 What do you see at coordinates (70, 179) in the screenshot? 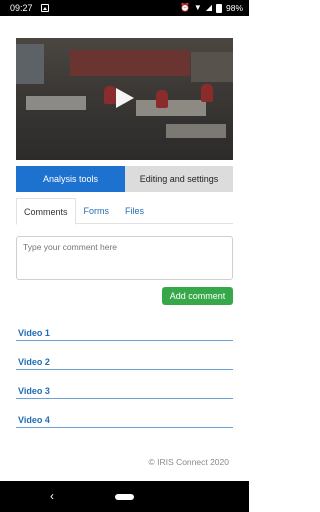
I see `tab-analysis-tools: Analysis tools` at bounding box center [70, 179].